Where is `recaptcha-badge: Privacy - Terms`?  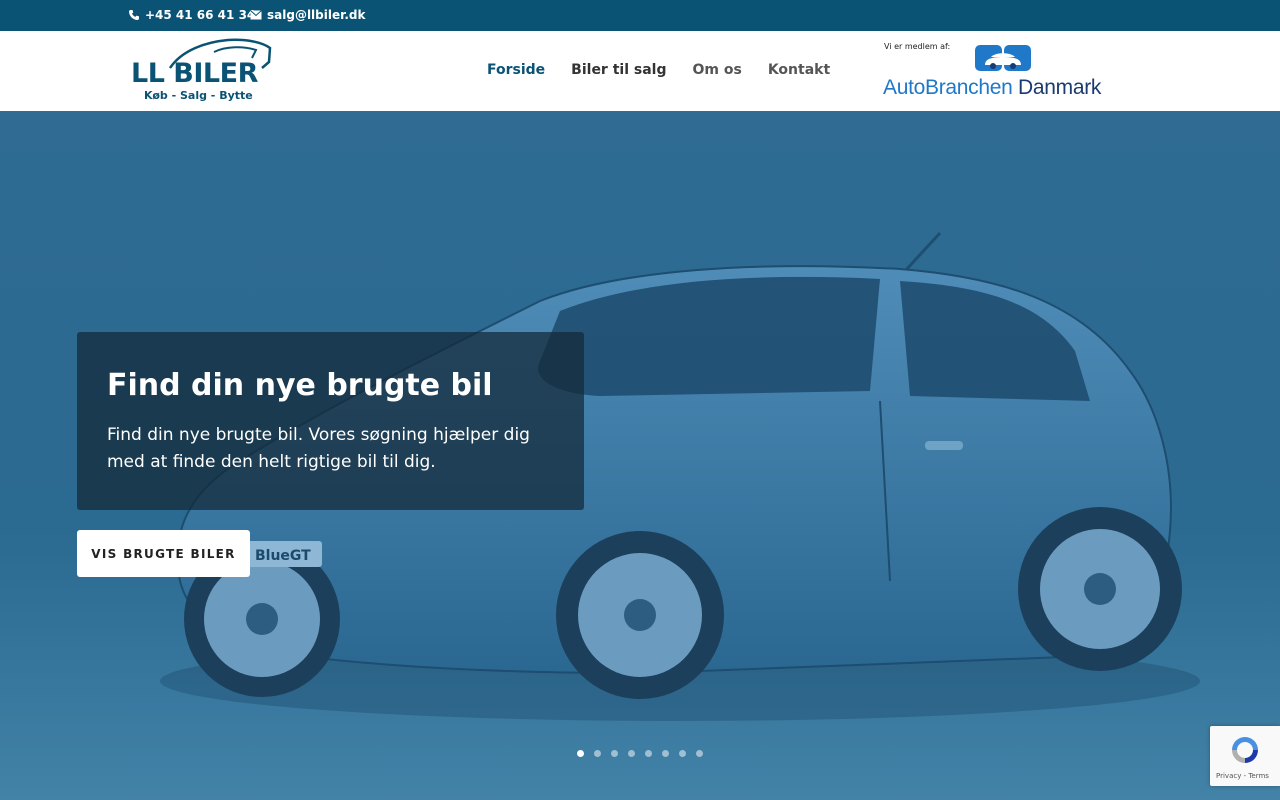 recaptcha-badge: Privacy - Terms is located at coordinates (1245, 756).